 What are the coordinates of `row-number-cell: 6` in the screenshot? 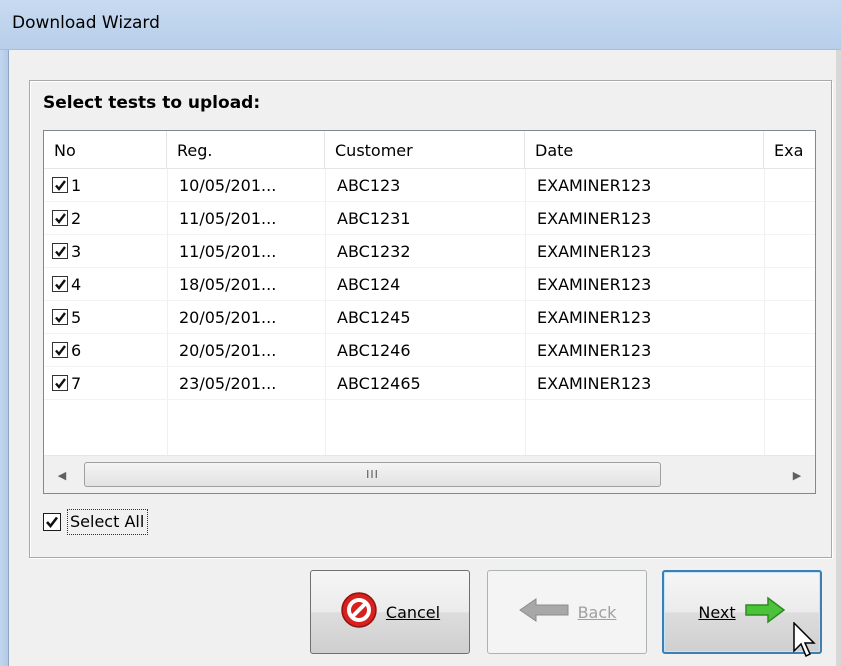 It's located at (108, 350).